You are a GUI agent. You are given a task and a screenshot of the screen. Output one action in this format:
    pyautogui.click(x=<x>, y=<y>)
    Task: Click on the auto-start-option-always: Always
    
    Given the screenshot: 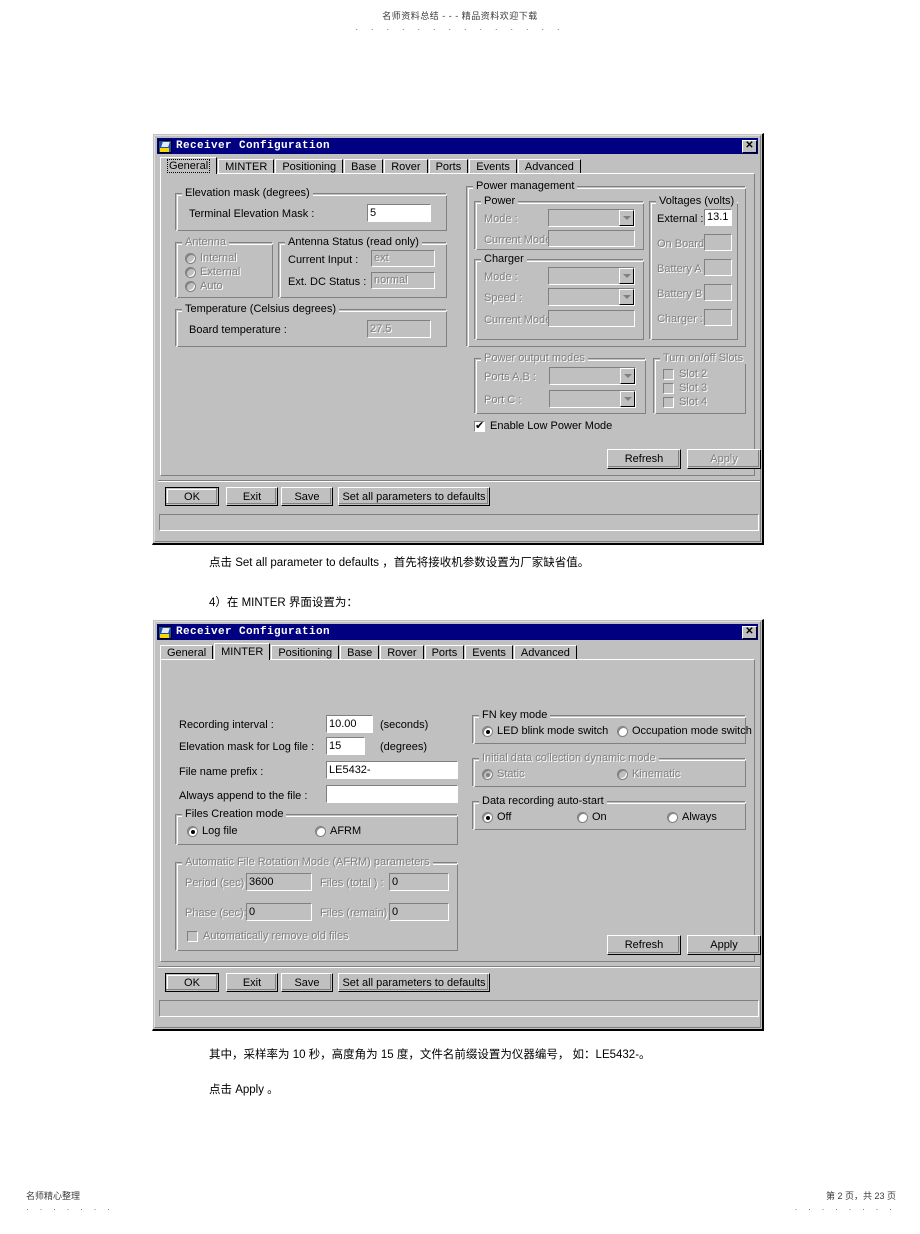 What is the action you would take?
    pyautogui.click(x=692, y=817)
    